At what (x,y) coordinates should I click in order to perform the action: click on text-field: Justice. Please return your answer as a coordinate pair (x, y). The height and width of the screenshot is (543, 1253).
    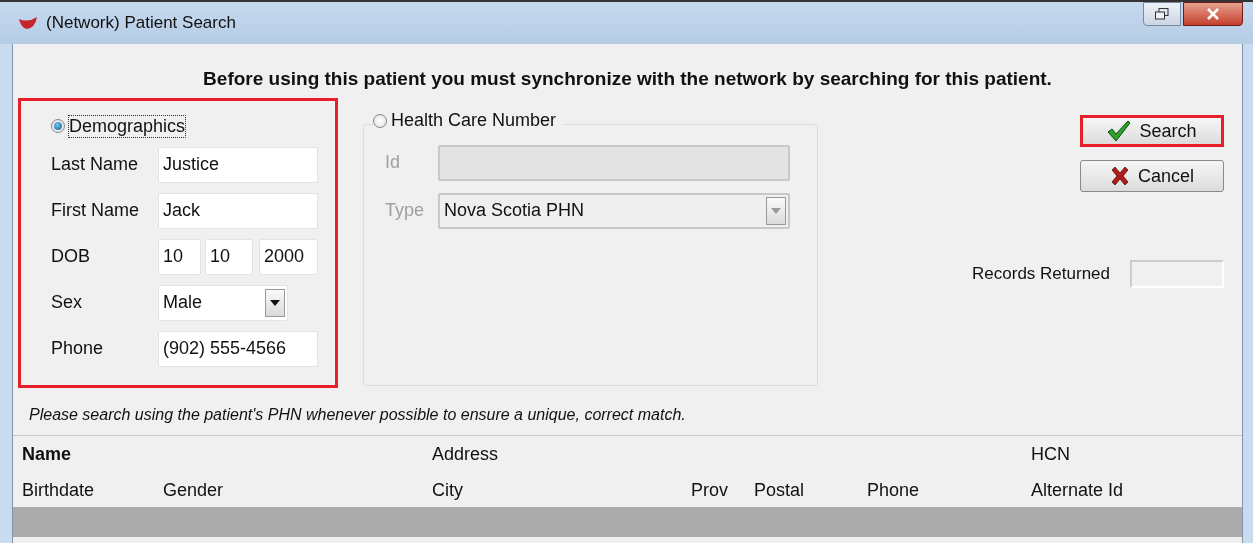
    Looking at the image, I should click on (238, 164).